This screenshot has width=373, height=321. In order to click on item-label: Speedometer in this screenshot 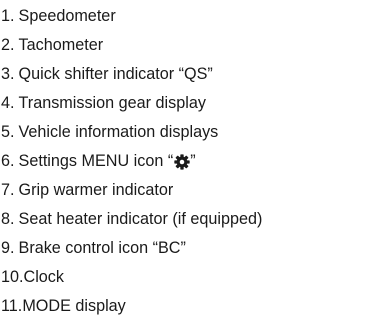, I will do `click(67, 16)`.